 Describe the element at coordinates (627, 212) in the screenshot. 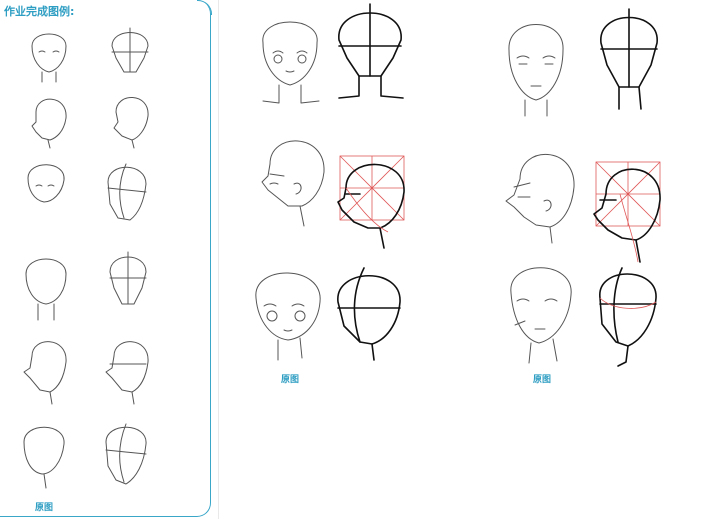

I see `boy-side-block` at that location.